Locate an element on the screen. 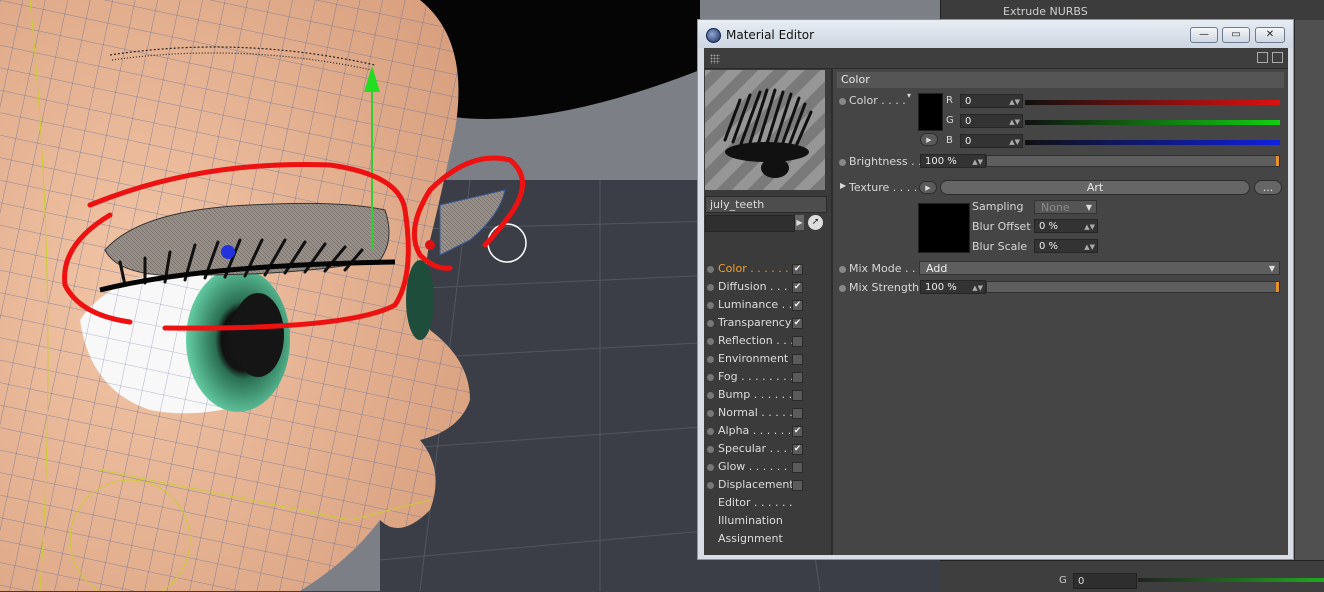 This screenshot has height=592, width=1324. b-slider is located at coordinates (1152, 142).